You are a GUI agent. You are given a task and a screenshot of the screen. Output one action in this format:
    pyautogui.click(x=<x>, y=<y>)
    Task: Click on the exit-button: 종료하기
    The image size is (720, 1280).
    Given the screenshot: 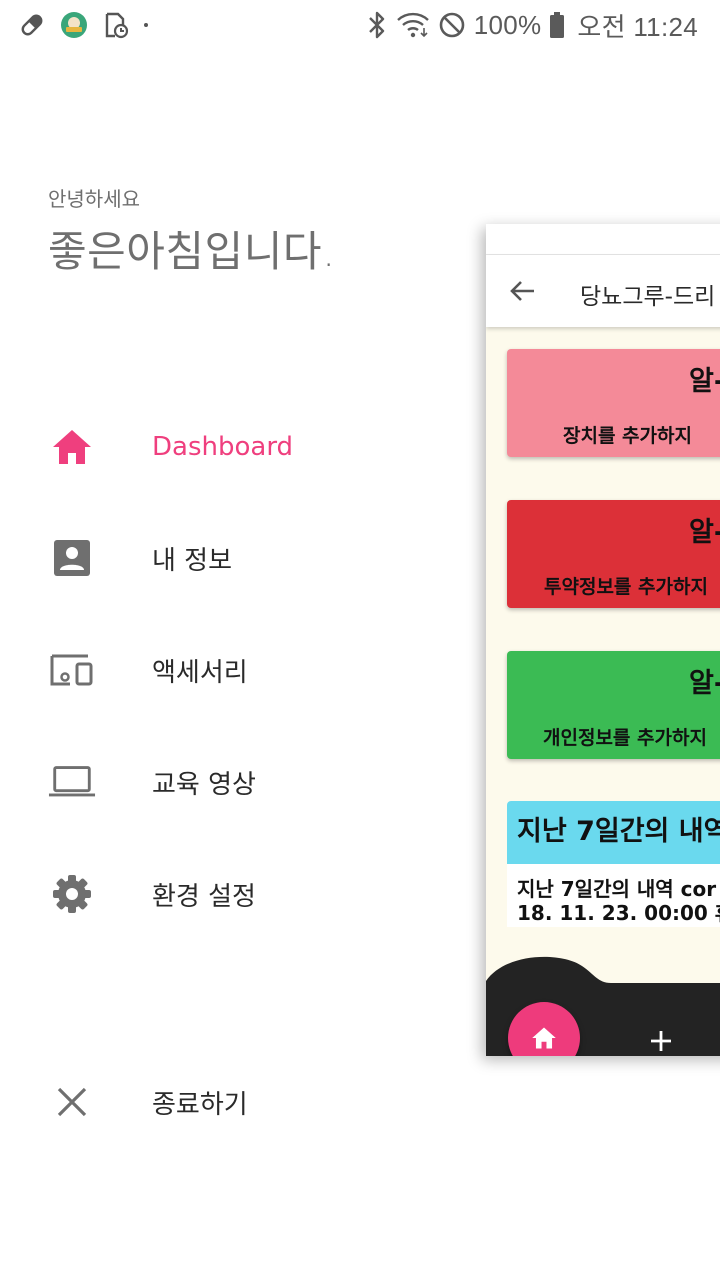 What is the action you would take?
    pyautogui.click(x=235, y=1102)
    